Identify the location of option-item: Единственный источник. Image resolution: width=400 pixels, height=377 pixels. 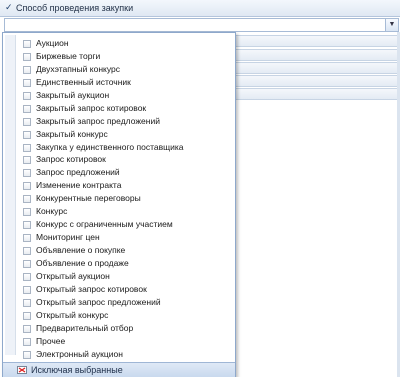
(119, 82).